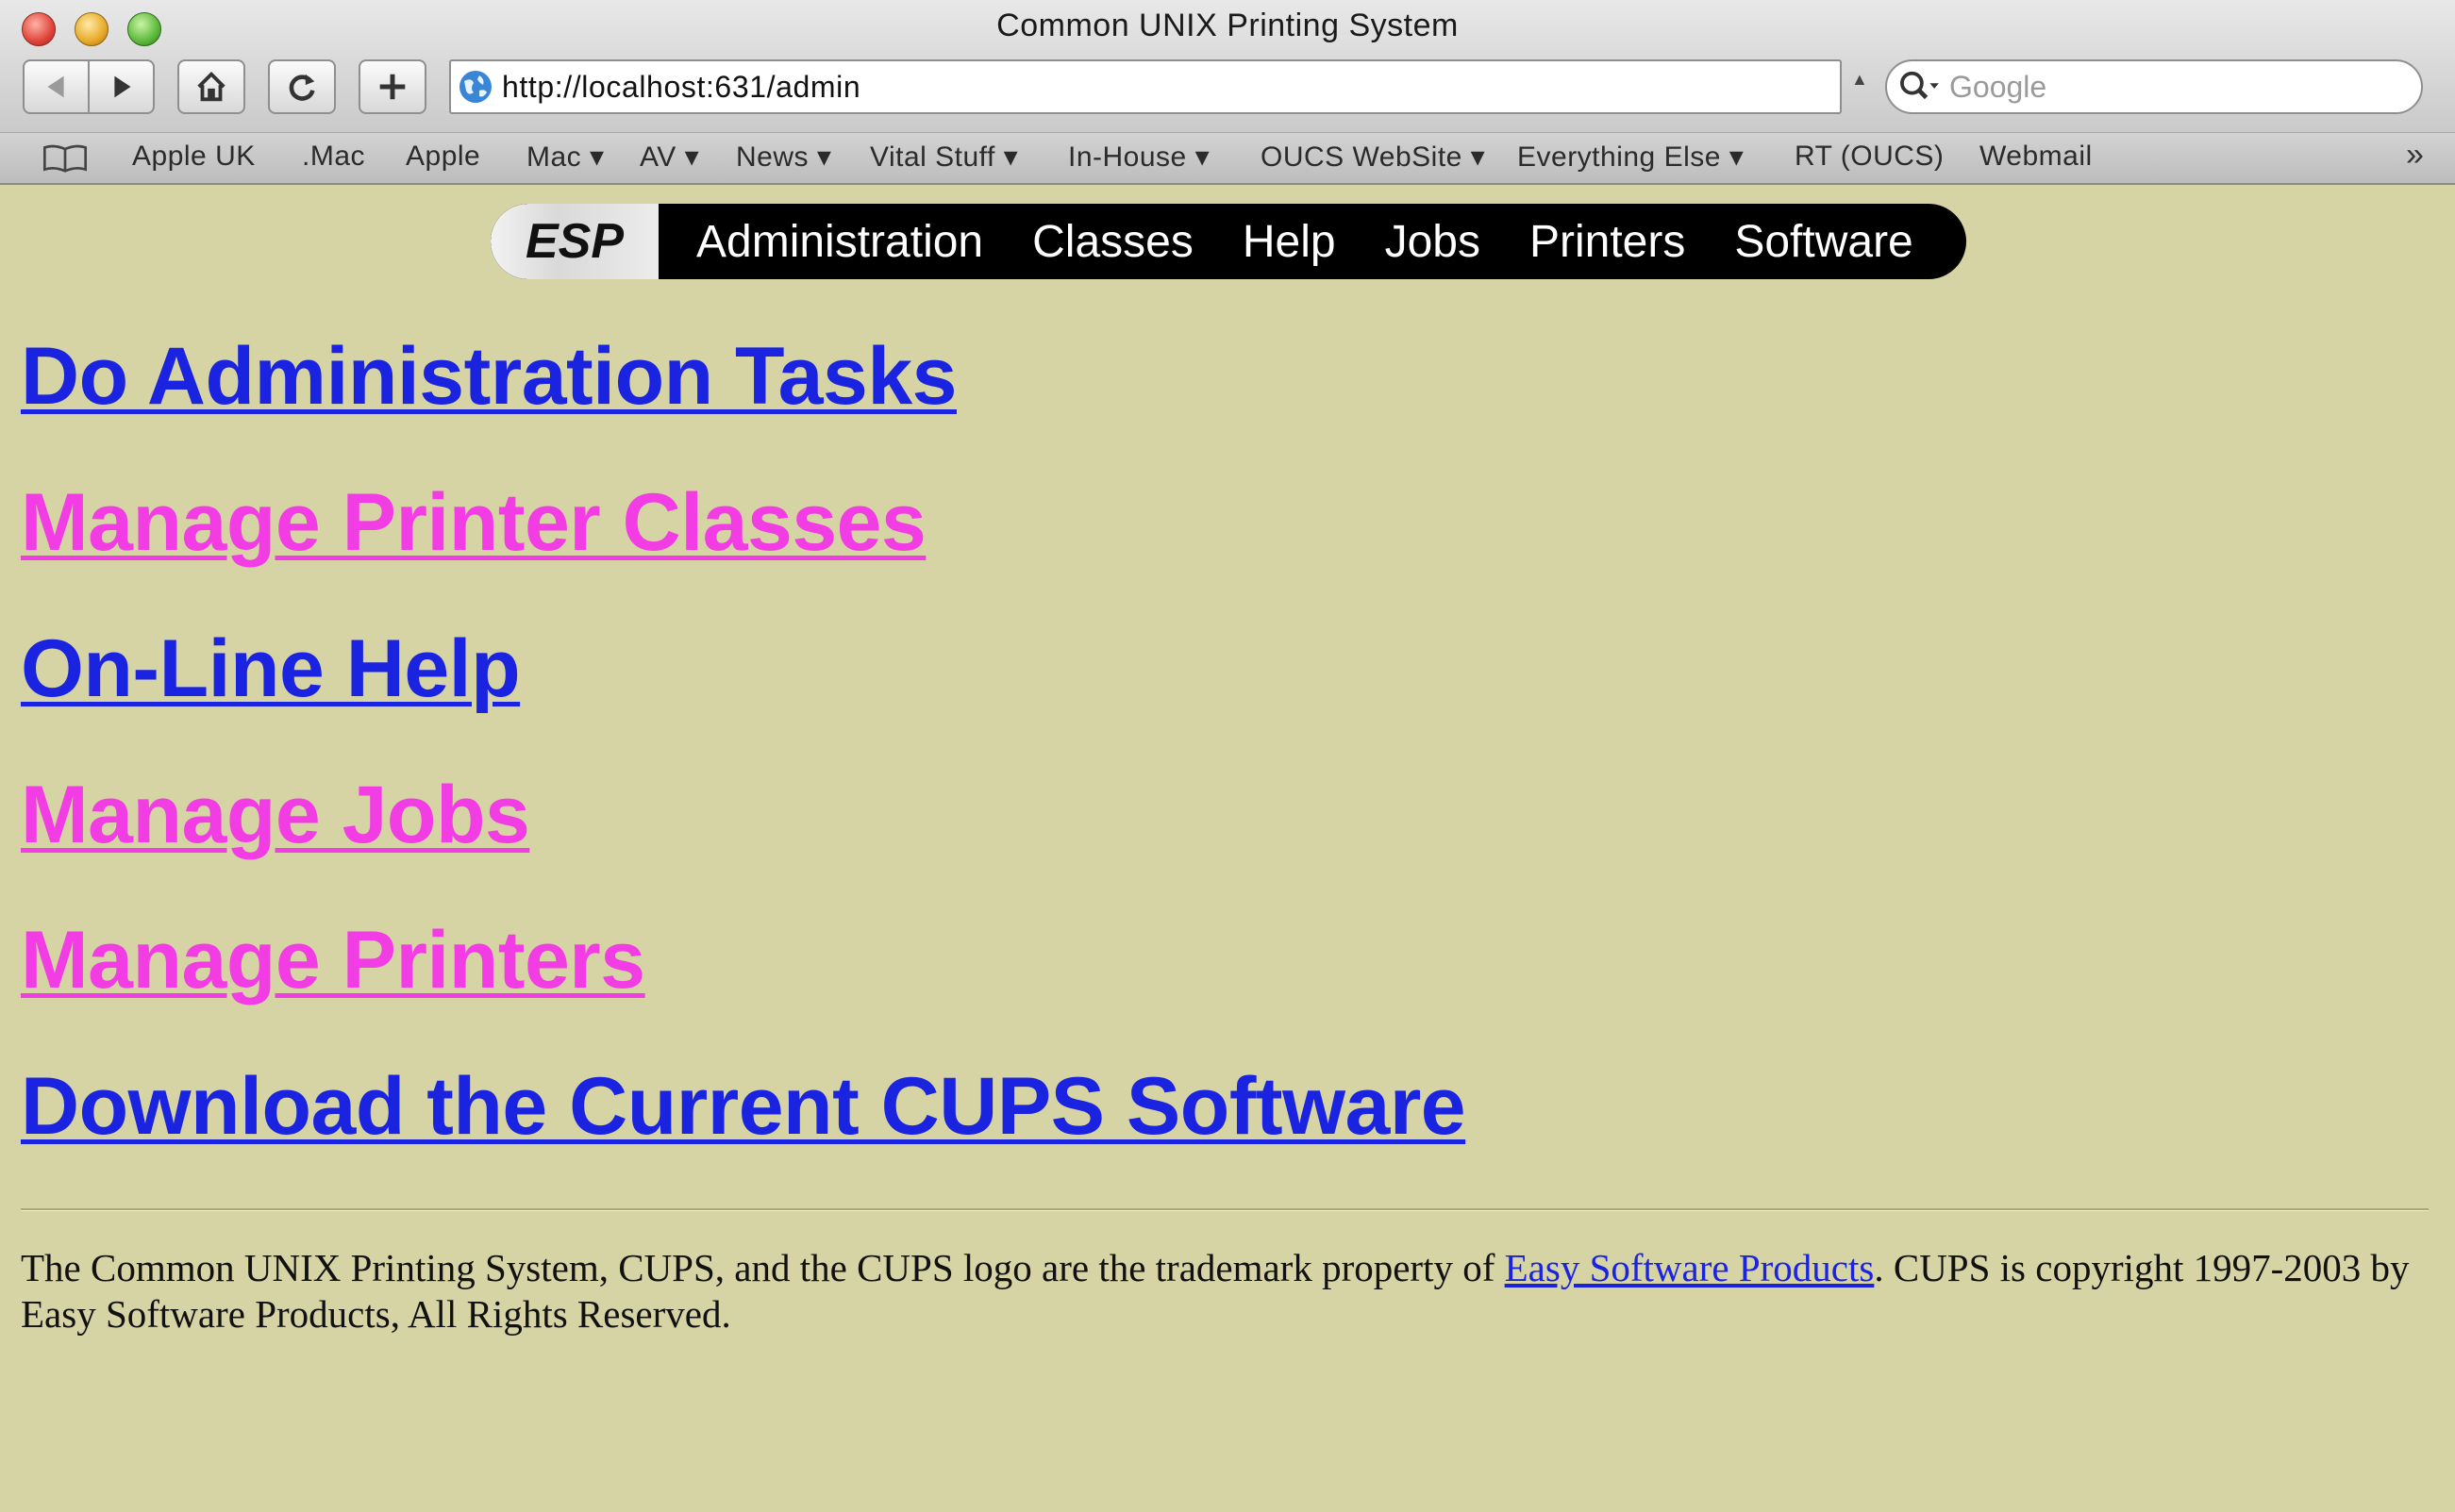 Image resolution: width=2455 pixels, height=1512 pixels. What do you see at coordinates (1869, 157) in the screenshot?
I see `bookmark-item: RT (OUCS)` at bounding box center [1869, 157].